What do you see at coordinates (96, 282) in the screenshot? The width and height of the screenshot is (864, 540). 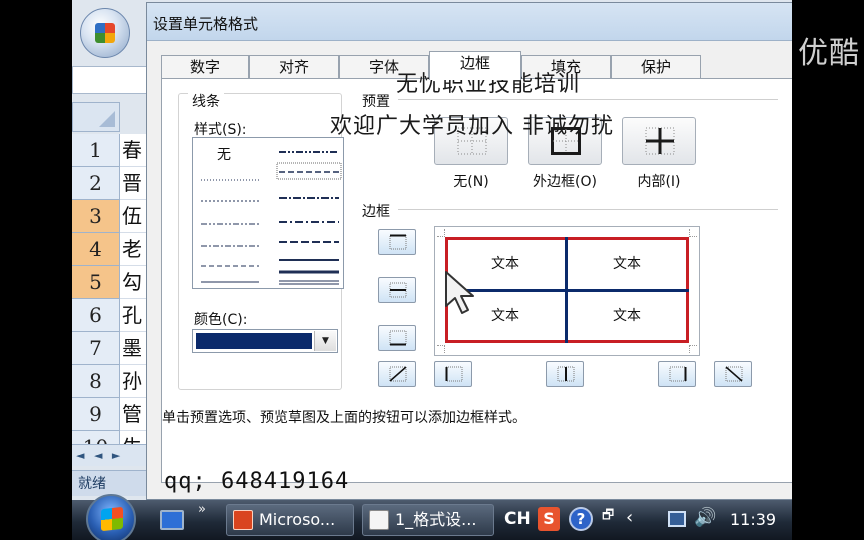 I see `row-header: 5` at bounding box center [96, 282].